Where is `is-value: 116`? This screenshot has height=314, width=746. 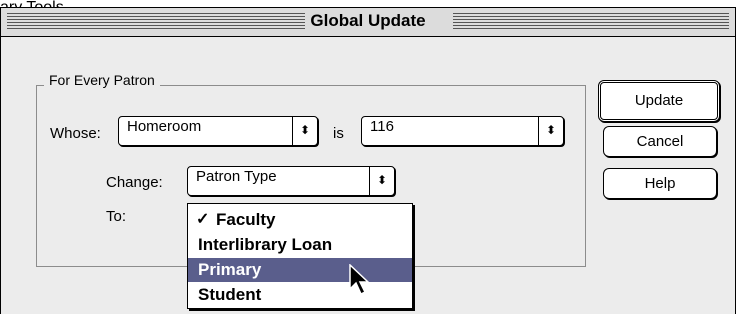 is-value: 116 is located at coordinates (382, 126).